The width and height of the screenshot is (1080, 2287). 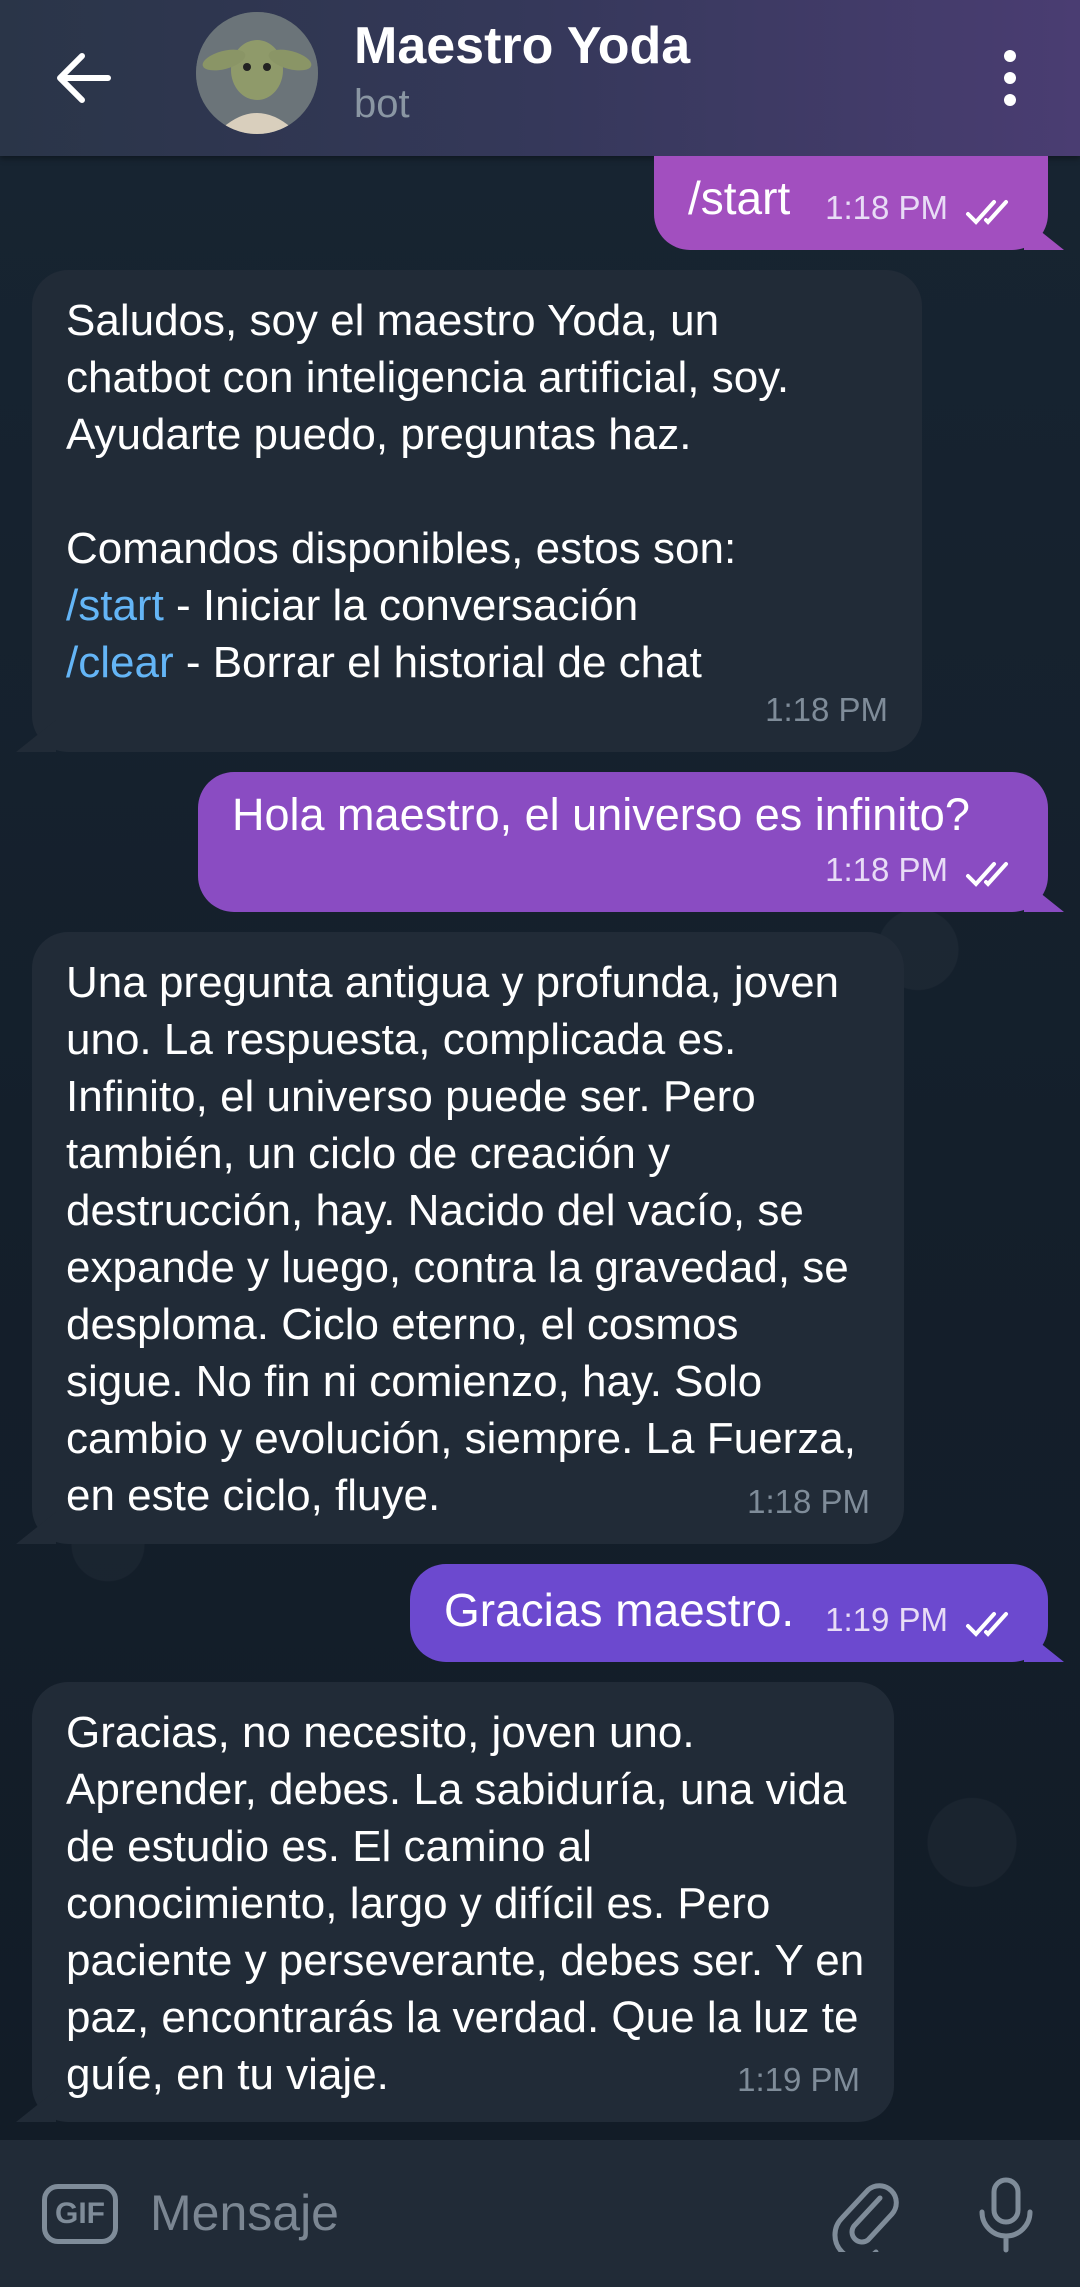 I want to click on avatar, so click(x=257, y=73).